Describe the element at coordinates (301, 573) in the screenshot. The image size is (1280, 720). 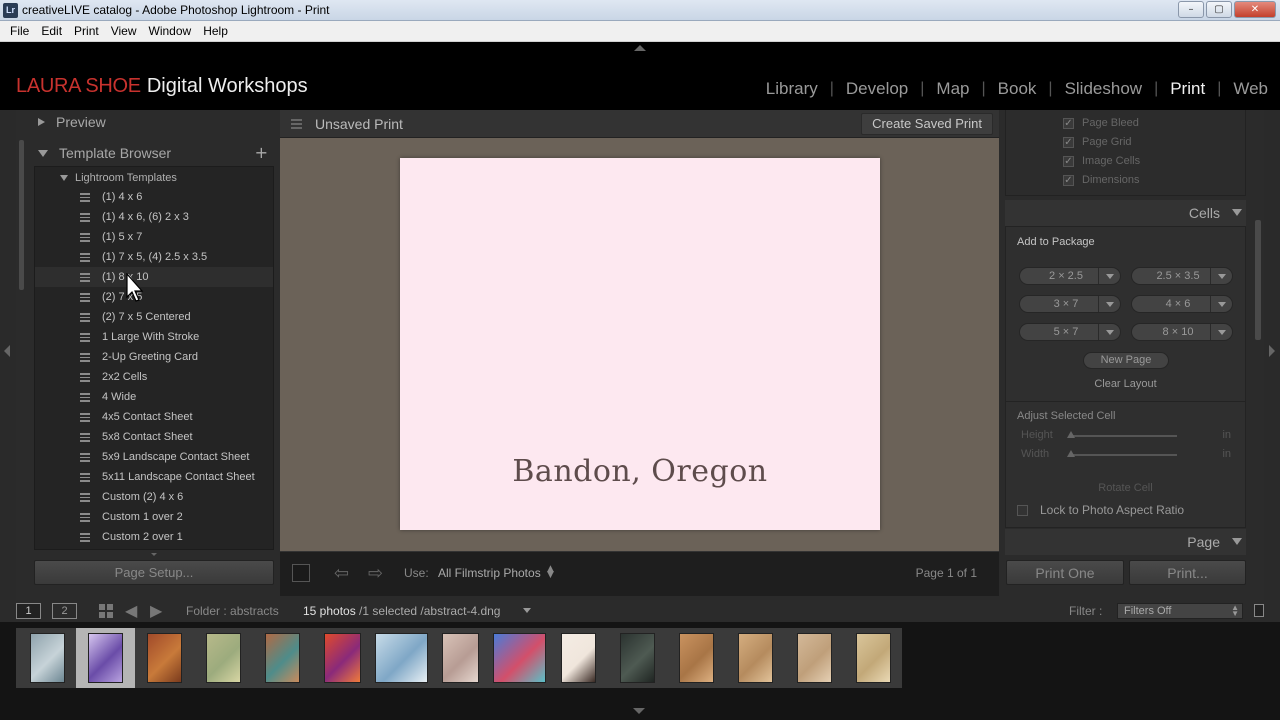
I see `stop-icon` at that location.